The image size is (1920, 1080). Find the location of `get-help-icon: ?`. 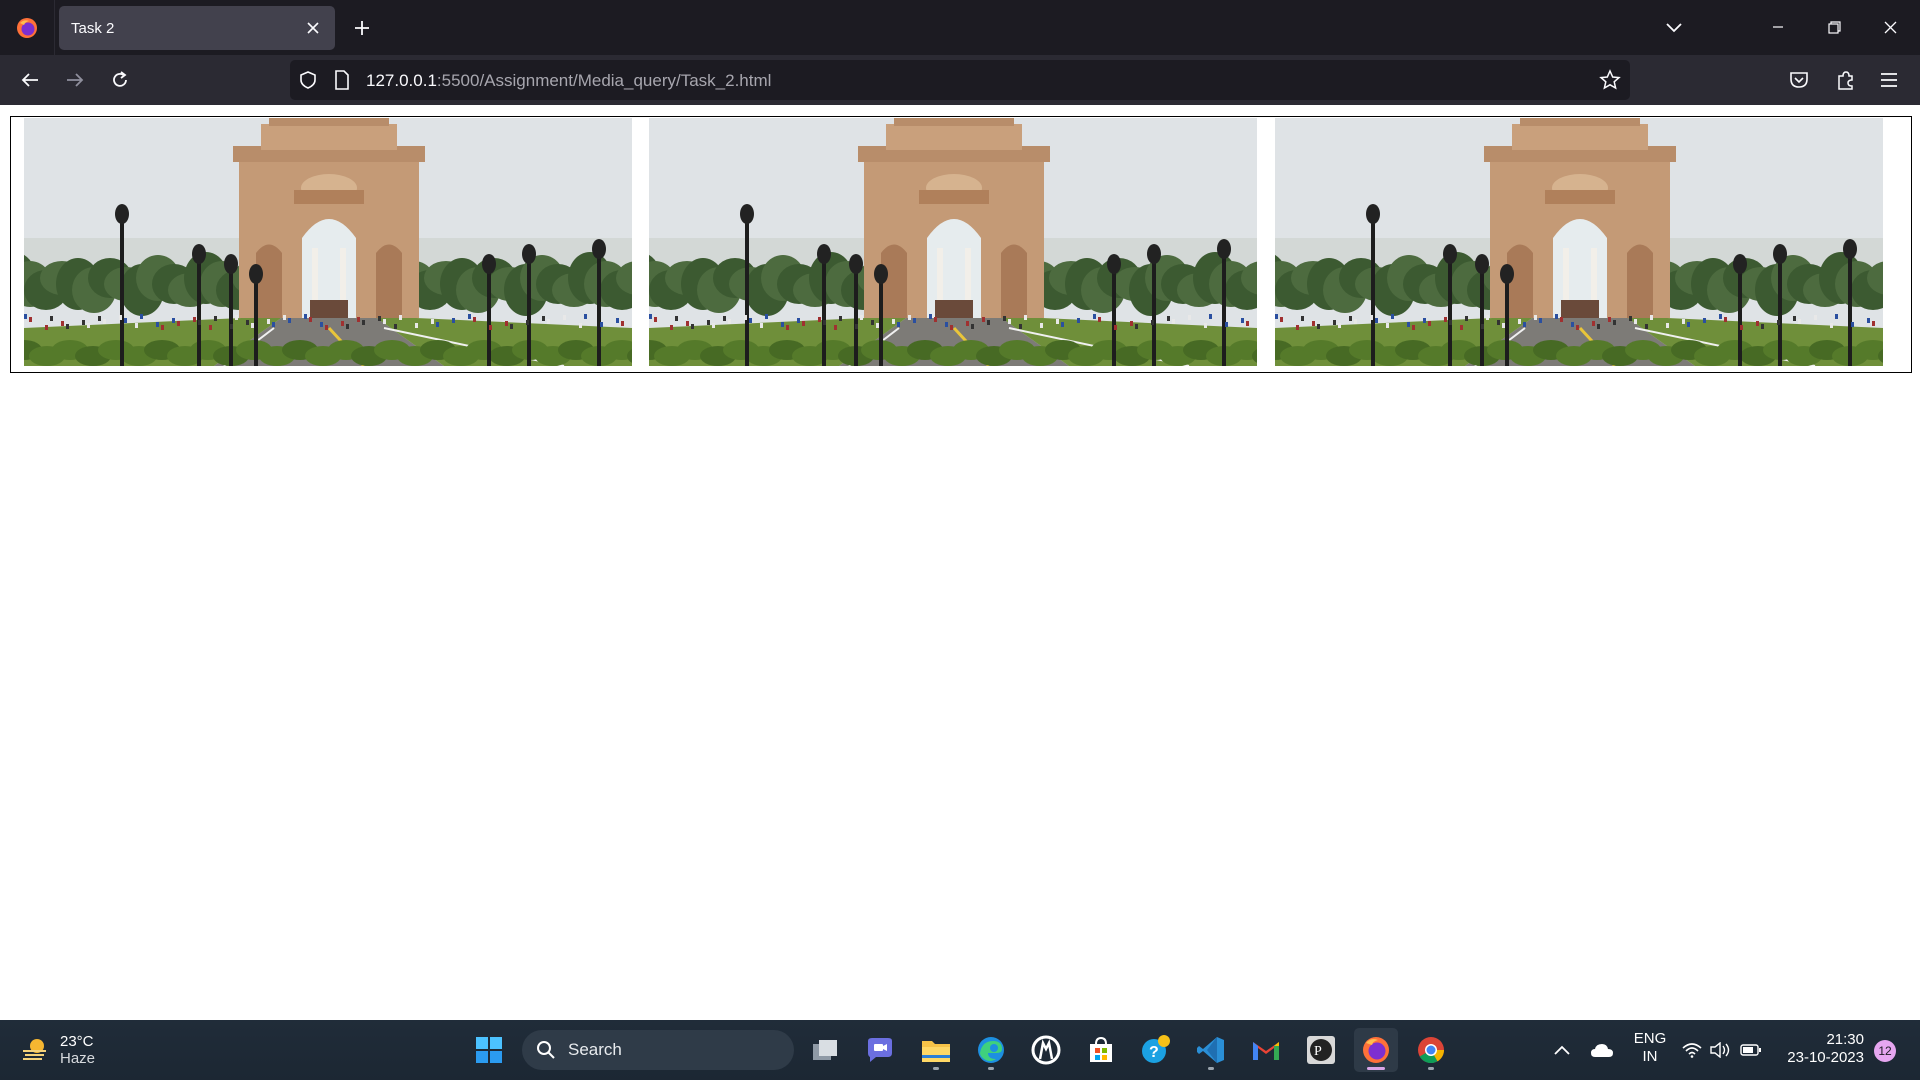

get-help-icon: ? is located at coordinates (1156, 1050).